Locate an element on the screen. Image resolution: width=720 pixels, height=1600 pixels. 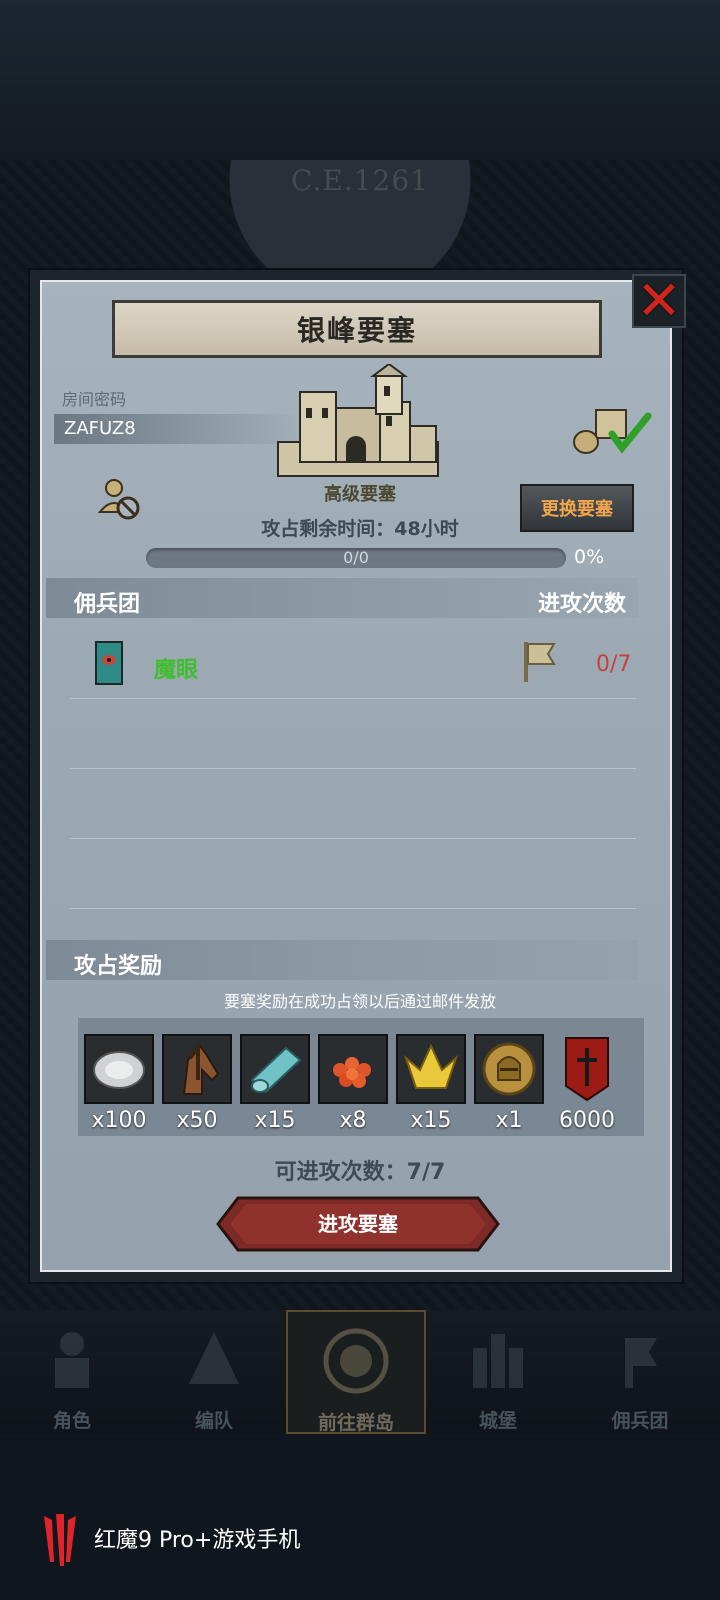
close-x-icon: ✕ is located at coordinates (659, 300).